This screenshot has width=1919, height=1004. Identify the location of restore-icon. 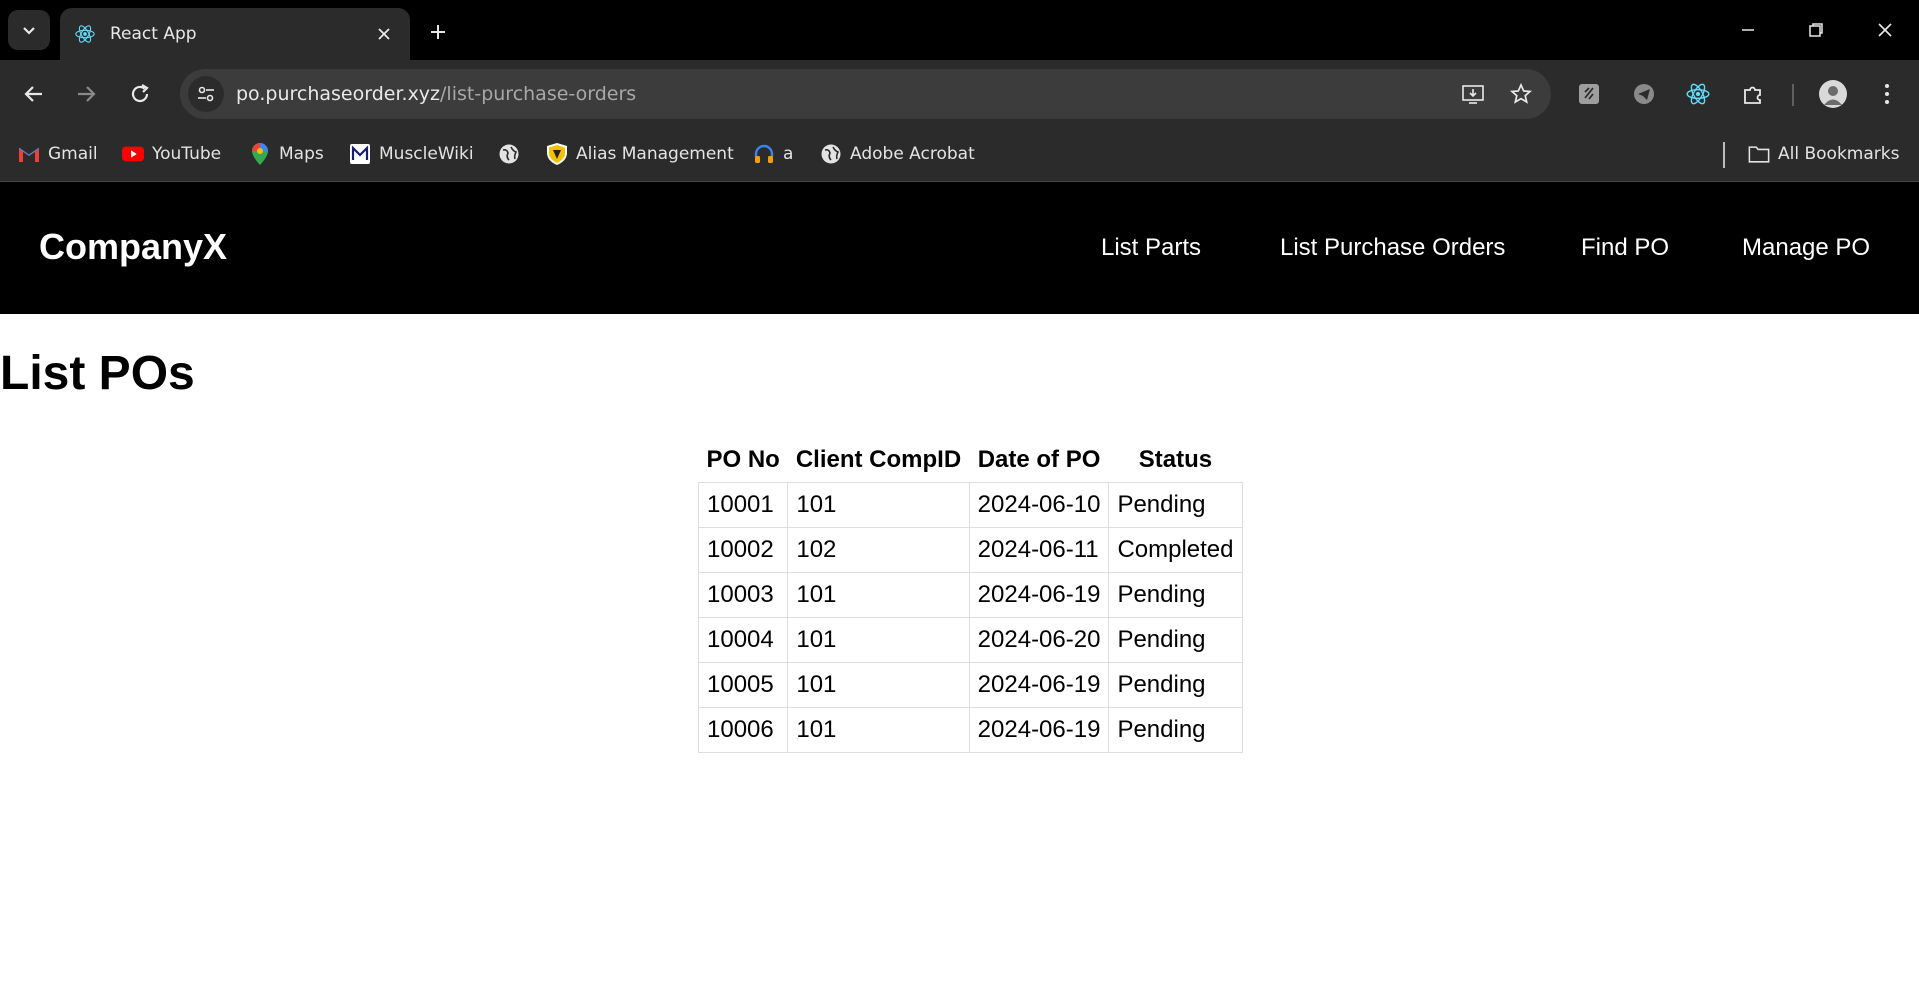
(1816, 30).